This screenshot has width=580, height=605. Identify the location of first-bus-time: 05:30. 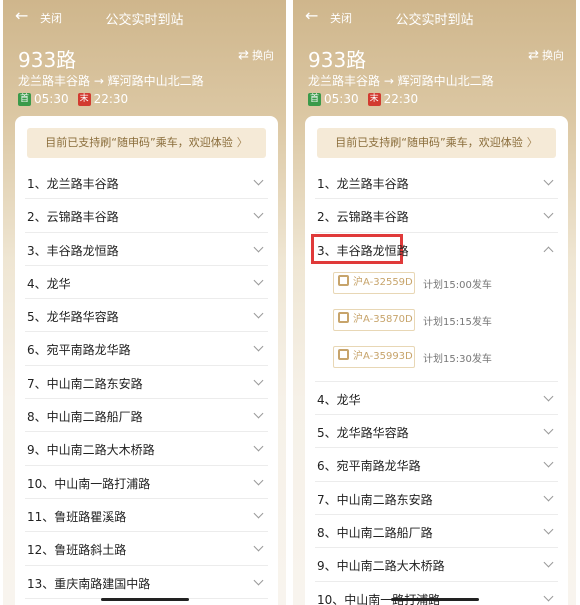
(51, 99).